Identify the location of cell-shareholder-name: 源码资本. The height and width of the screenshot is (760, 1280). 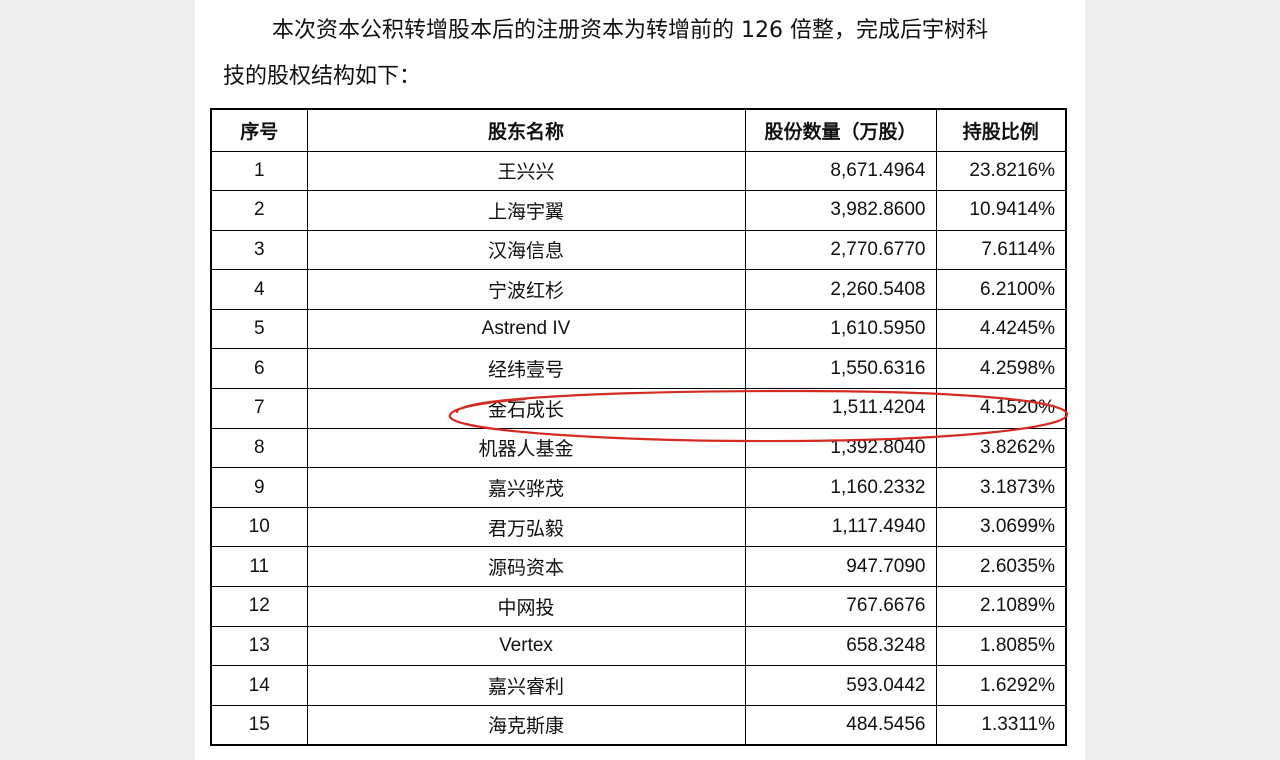
(526, 567).